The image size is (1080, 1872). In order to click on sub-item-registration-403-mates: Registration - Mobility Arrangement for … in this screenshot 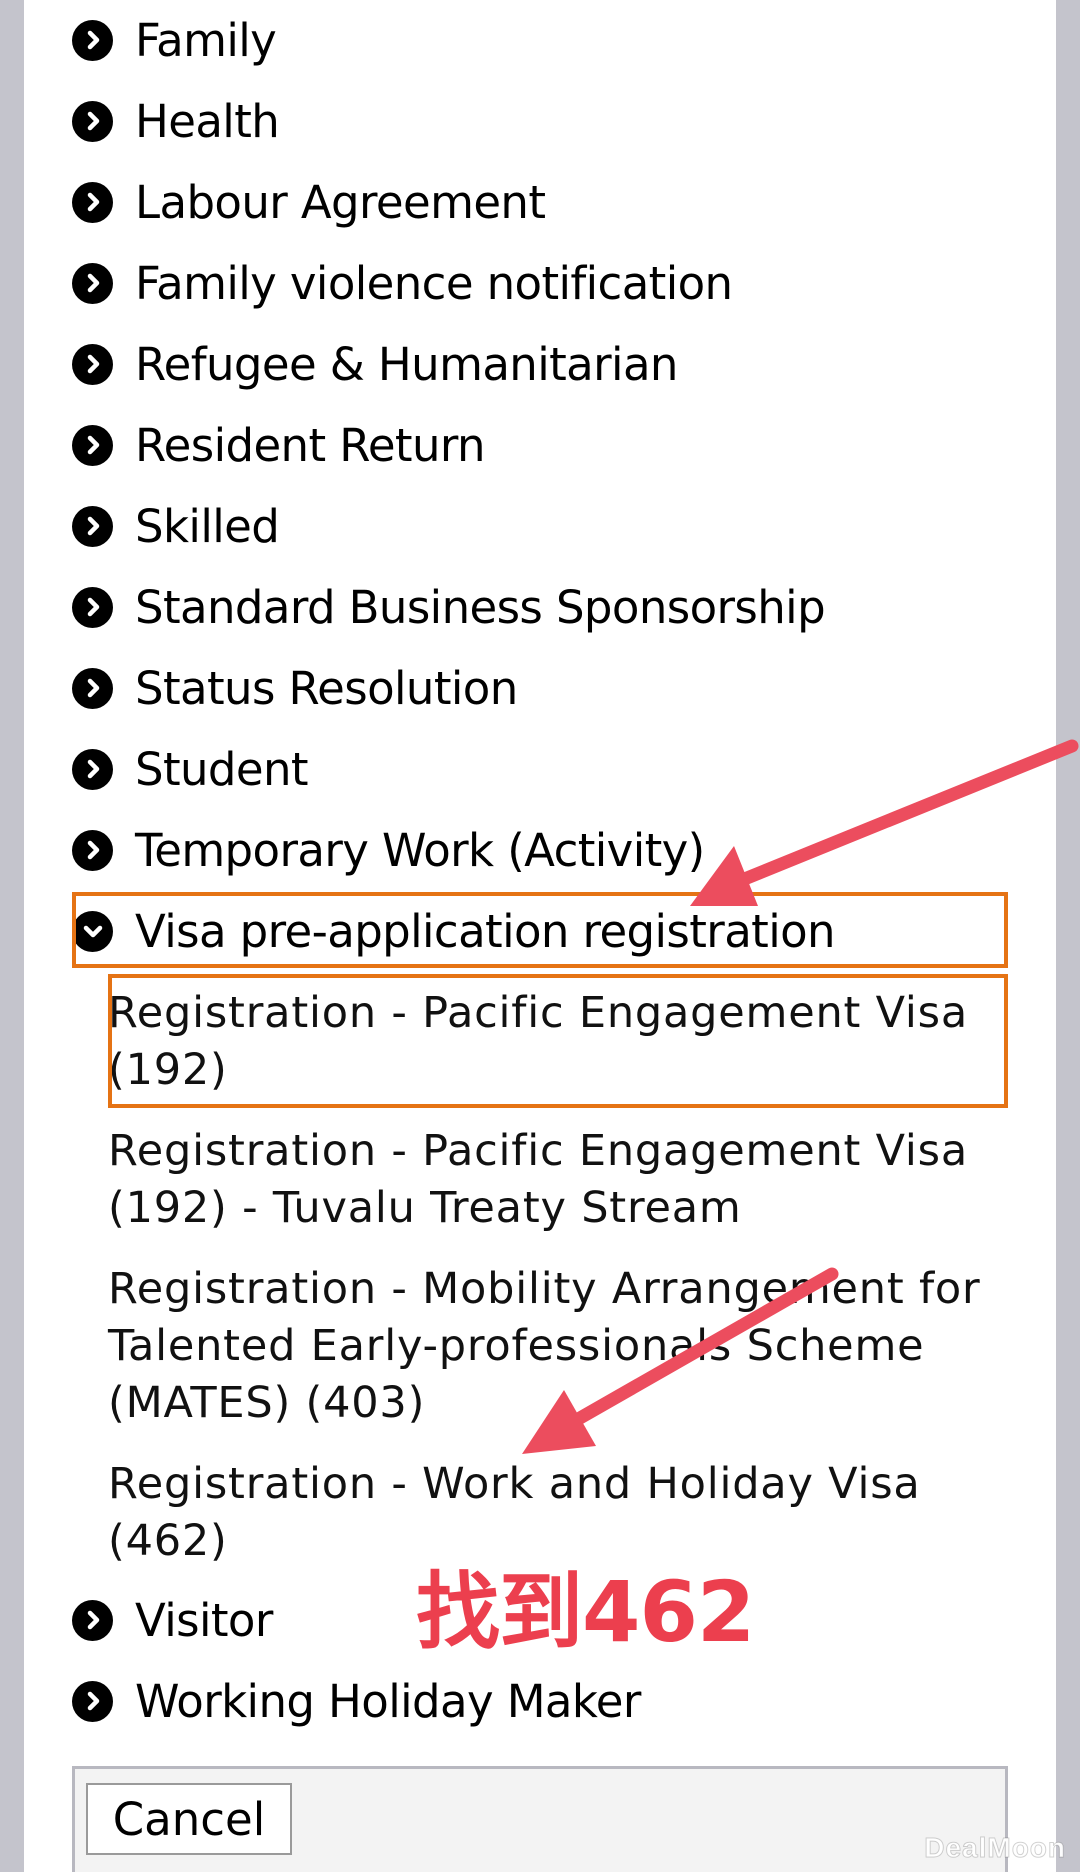, I will do `click(558, 1346)`.